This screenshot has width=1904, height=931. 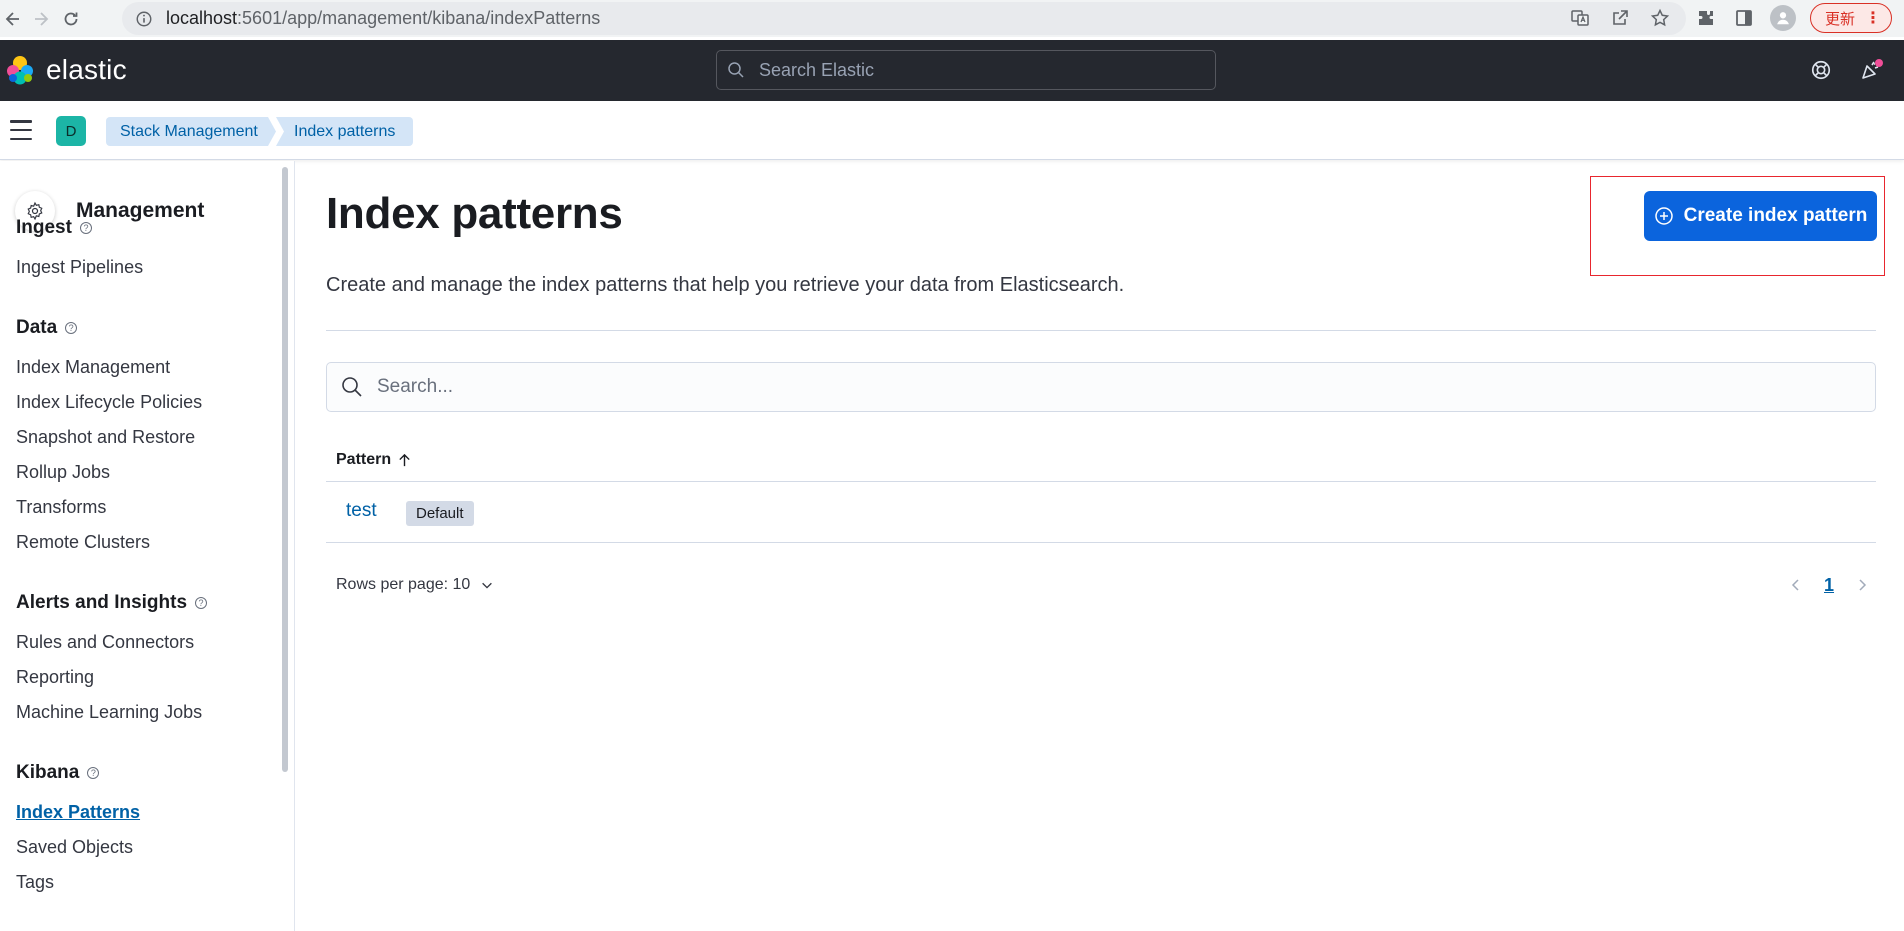 I want to click on rows-per-page-button: Rows per page: 10, so click(x=415, y=585).